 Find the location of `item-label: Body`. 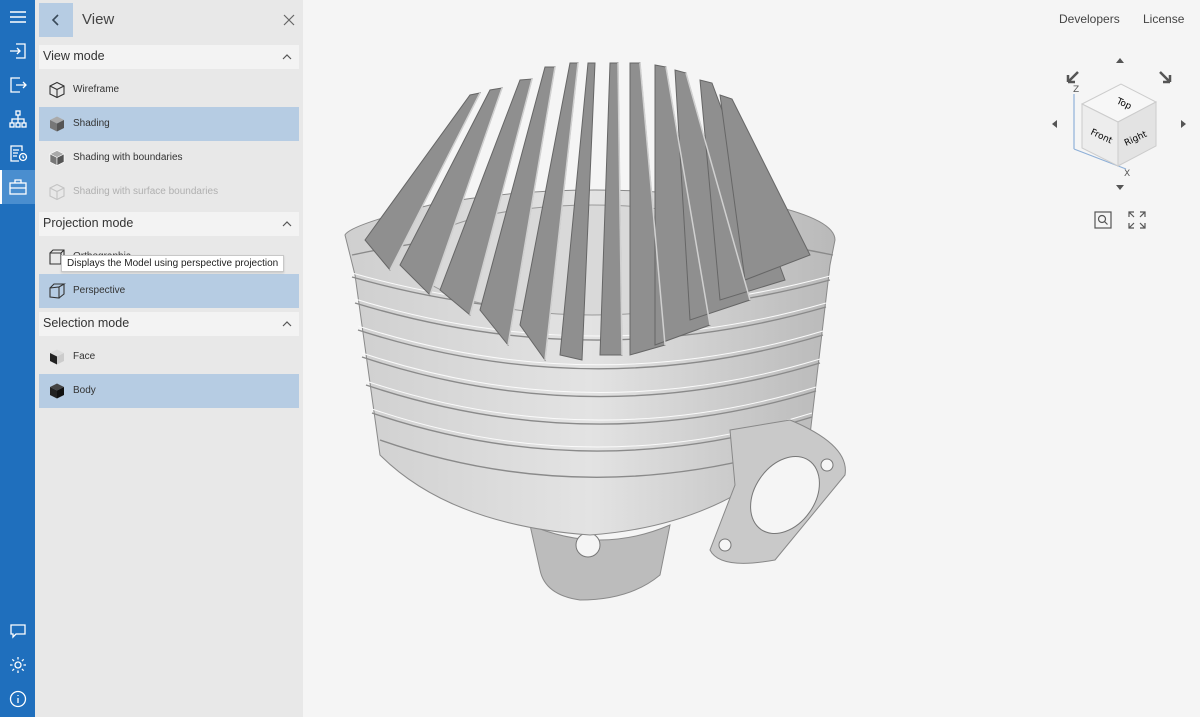

item-label: Body is located at coordinates (84, 390).